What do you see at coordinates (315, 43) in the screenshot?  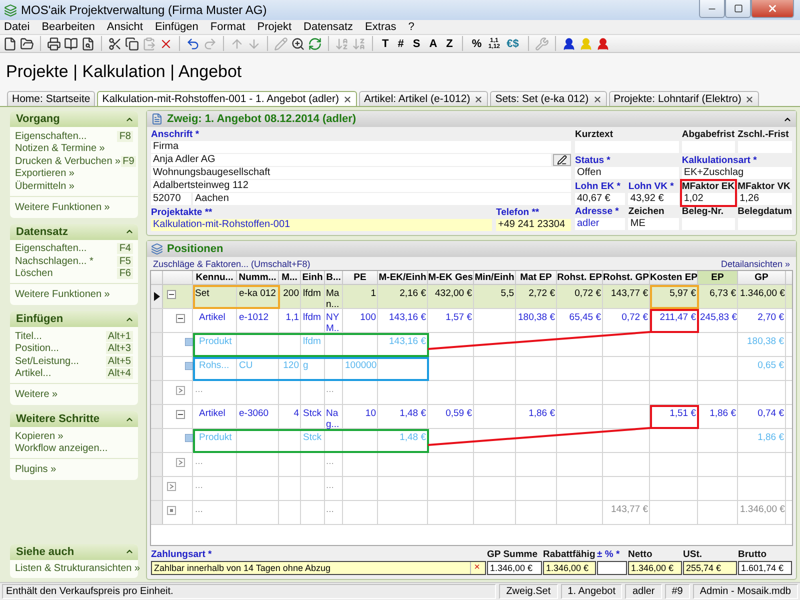 I see `refresh-icon` at bounding box center [315, 43].